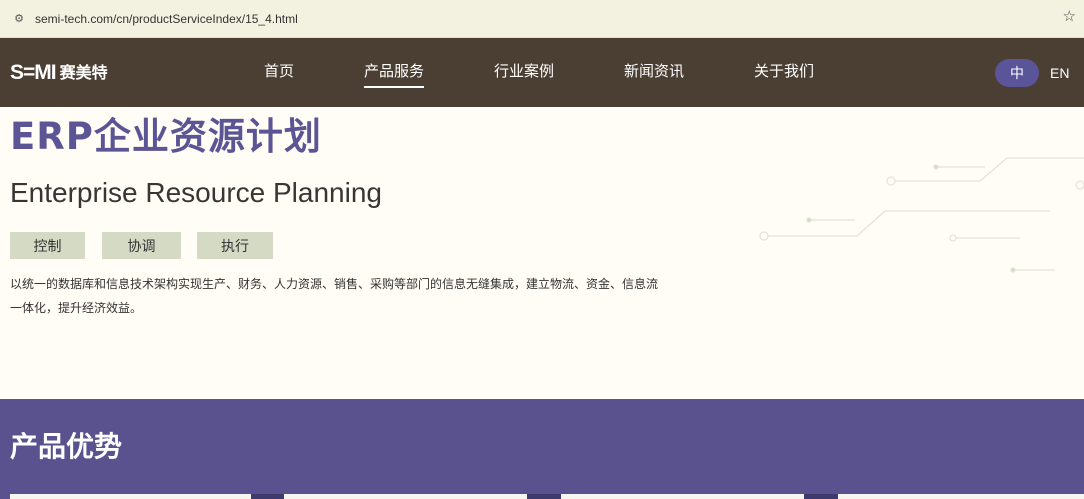 The width and height of the screenshot is (1084, 499). Describe the element at coordinates (1069, 16) in the screenshot. I see `bookmark-star-icon: ☆` at that location.